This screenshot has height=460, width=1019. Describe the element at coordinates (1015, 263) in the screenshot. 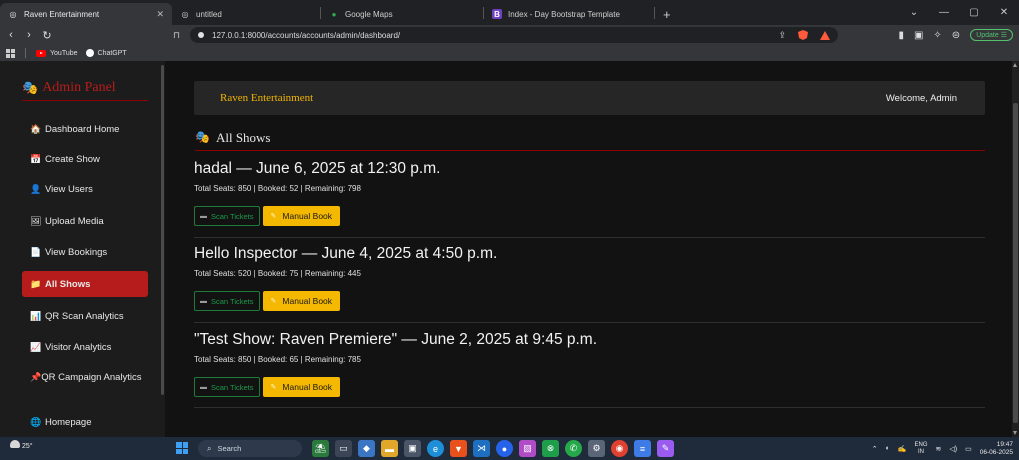

I see `scrollbar-thumb` at that location.